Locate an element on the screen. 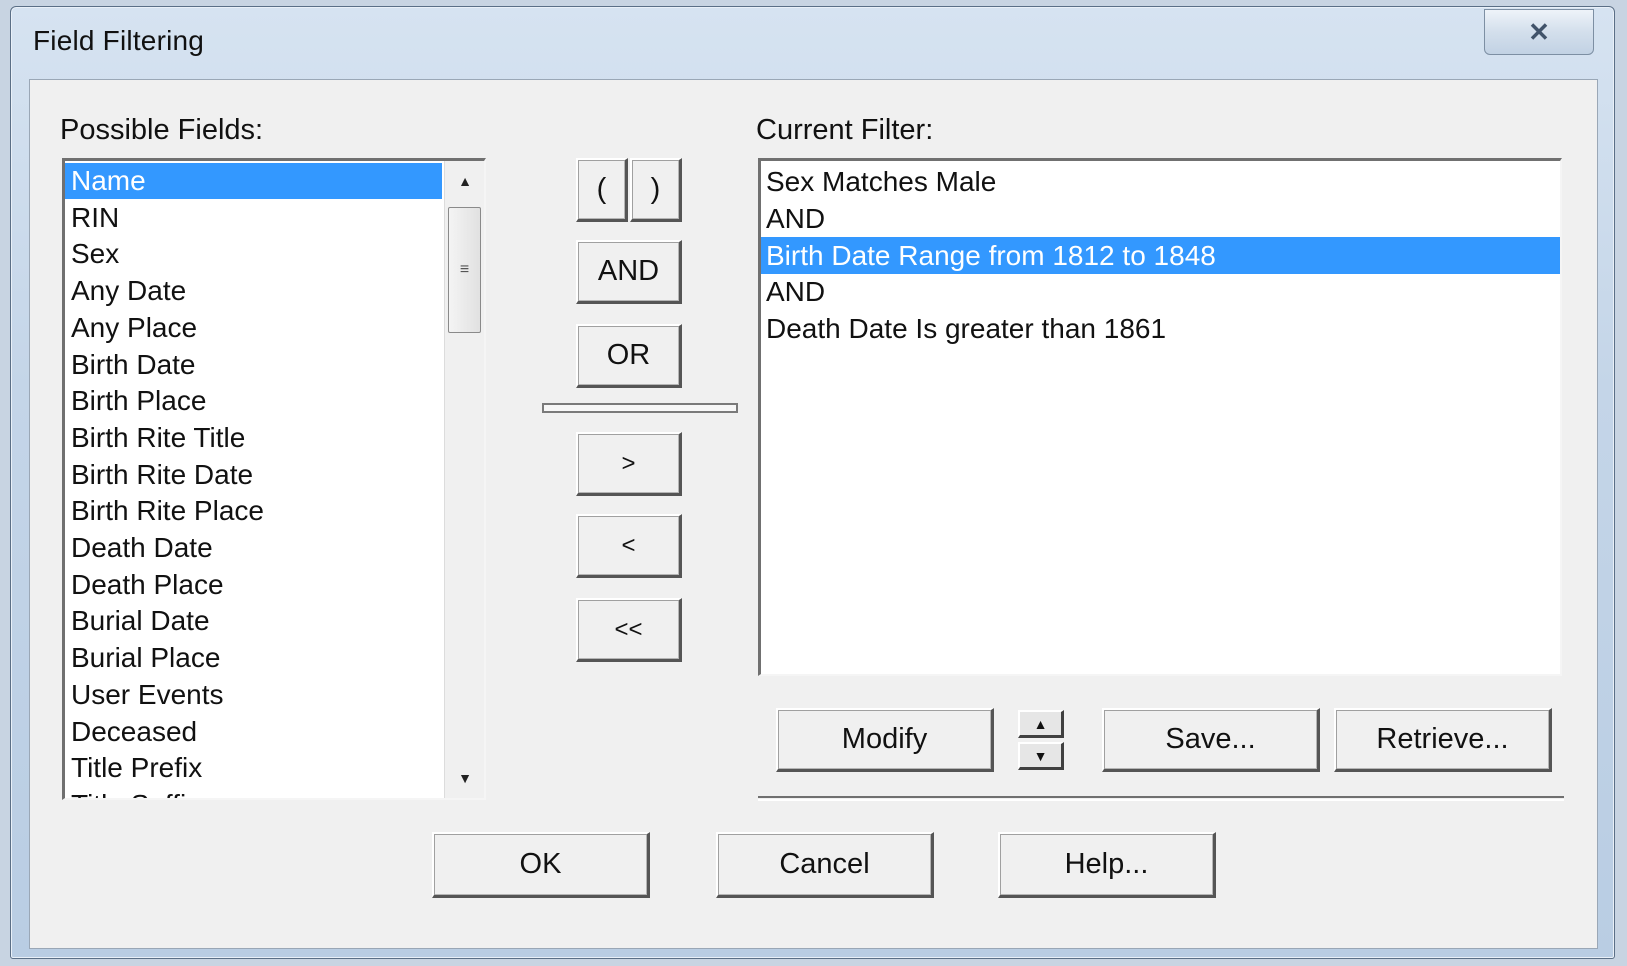 The image size is (1627, 966). remove-all-button: << is located at coordinates (629, 630).